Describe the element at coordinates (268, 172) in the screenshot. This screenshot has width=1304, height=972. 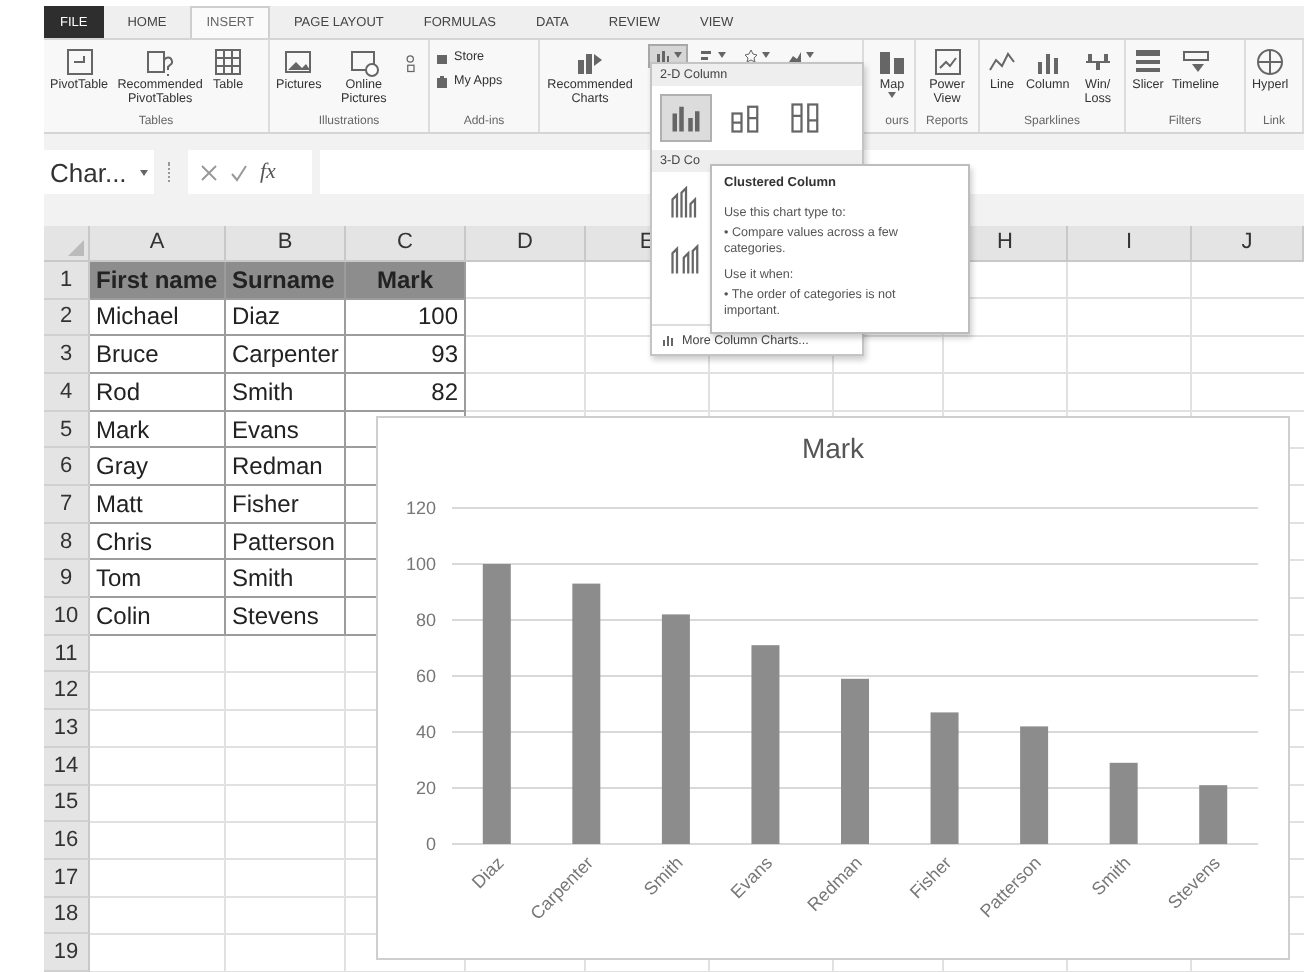
I see `insert-function-button: fx` at that location.